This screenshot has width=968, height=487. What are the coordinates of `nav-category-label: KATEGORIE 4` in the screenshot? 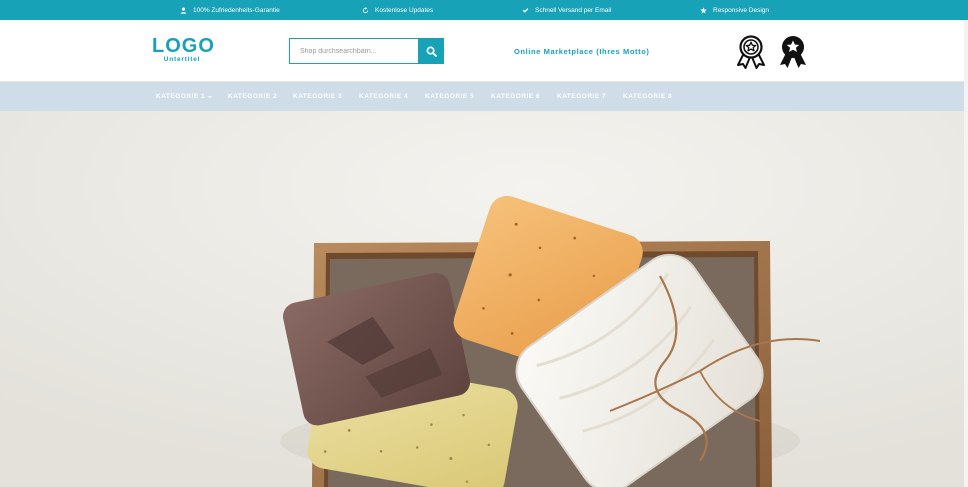 It's located at (384, 96).